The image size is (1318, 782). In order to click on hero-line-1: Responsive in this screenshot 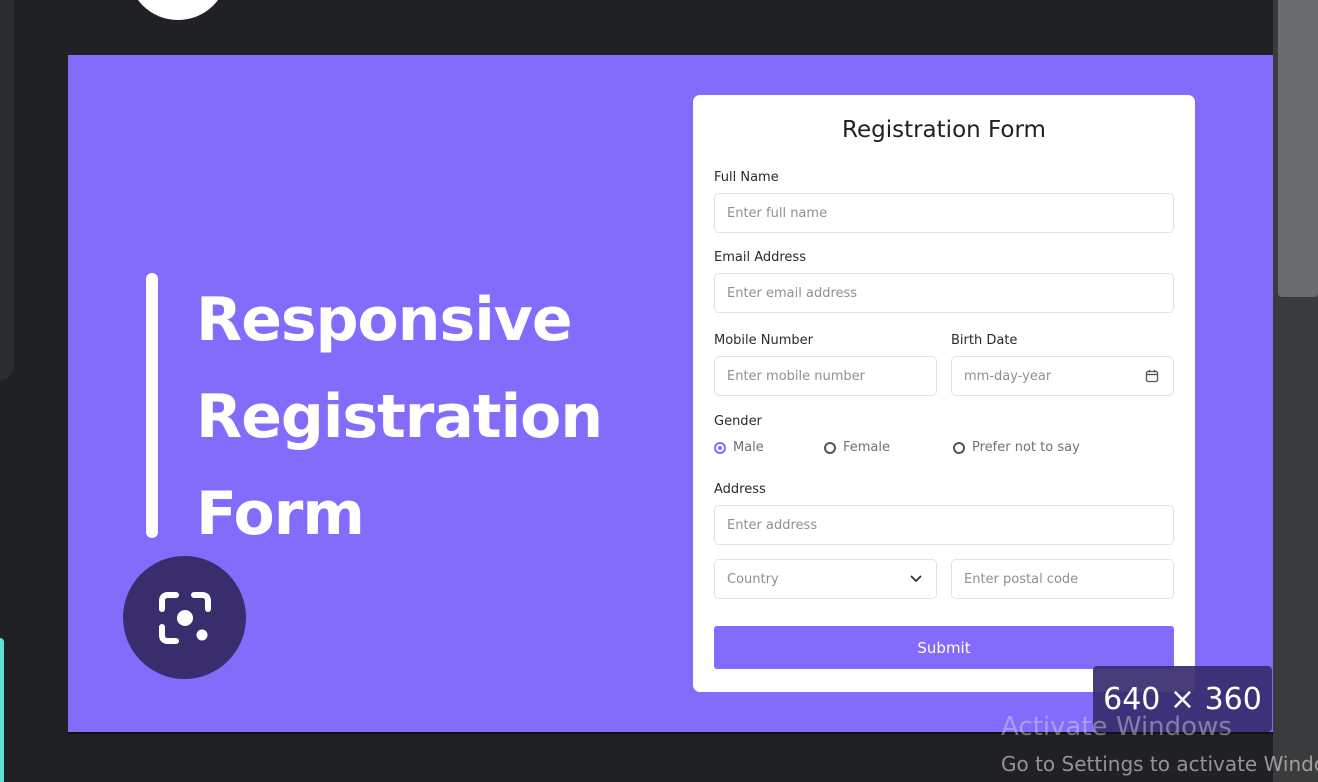, I will do `click(384, 320)`.